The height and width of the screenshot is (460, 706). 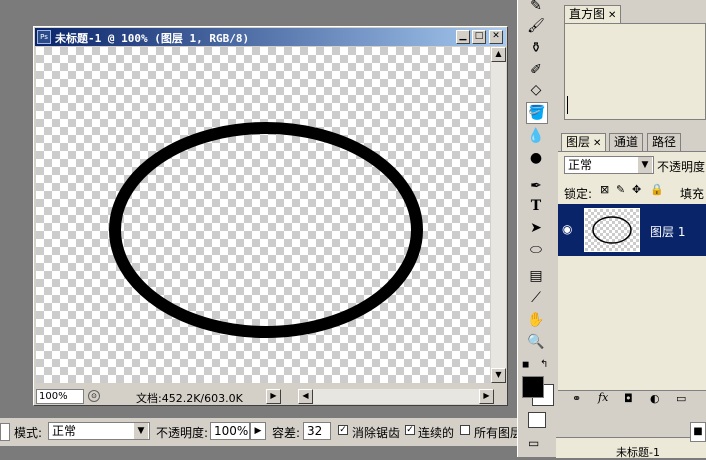 What do you see at coordinates (305, 396) in the screenshot?
I see `scroll-left-button: ◀` at bounding box center [305, 396].